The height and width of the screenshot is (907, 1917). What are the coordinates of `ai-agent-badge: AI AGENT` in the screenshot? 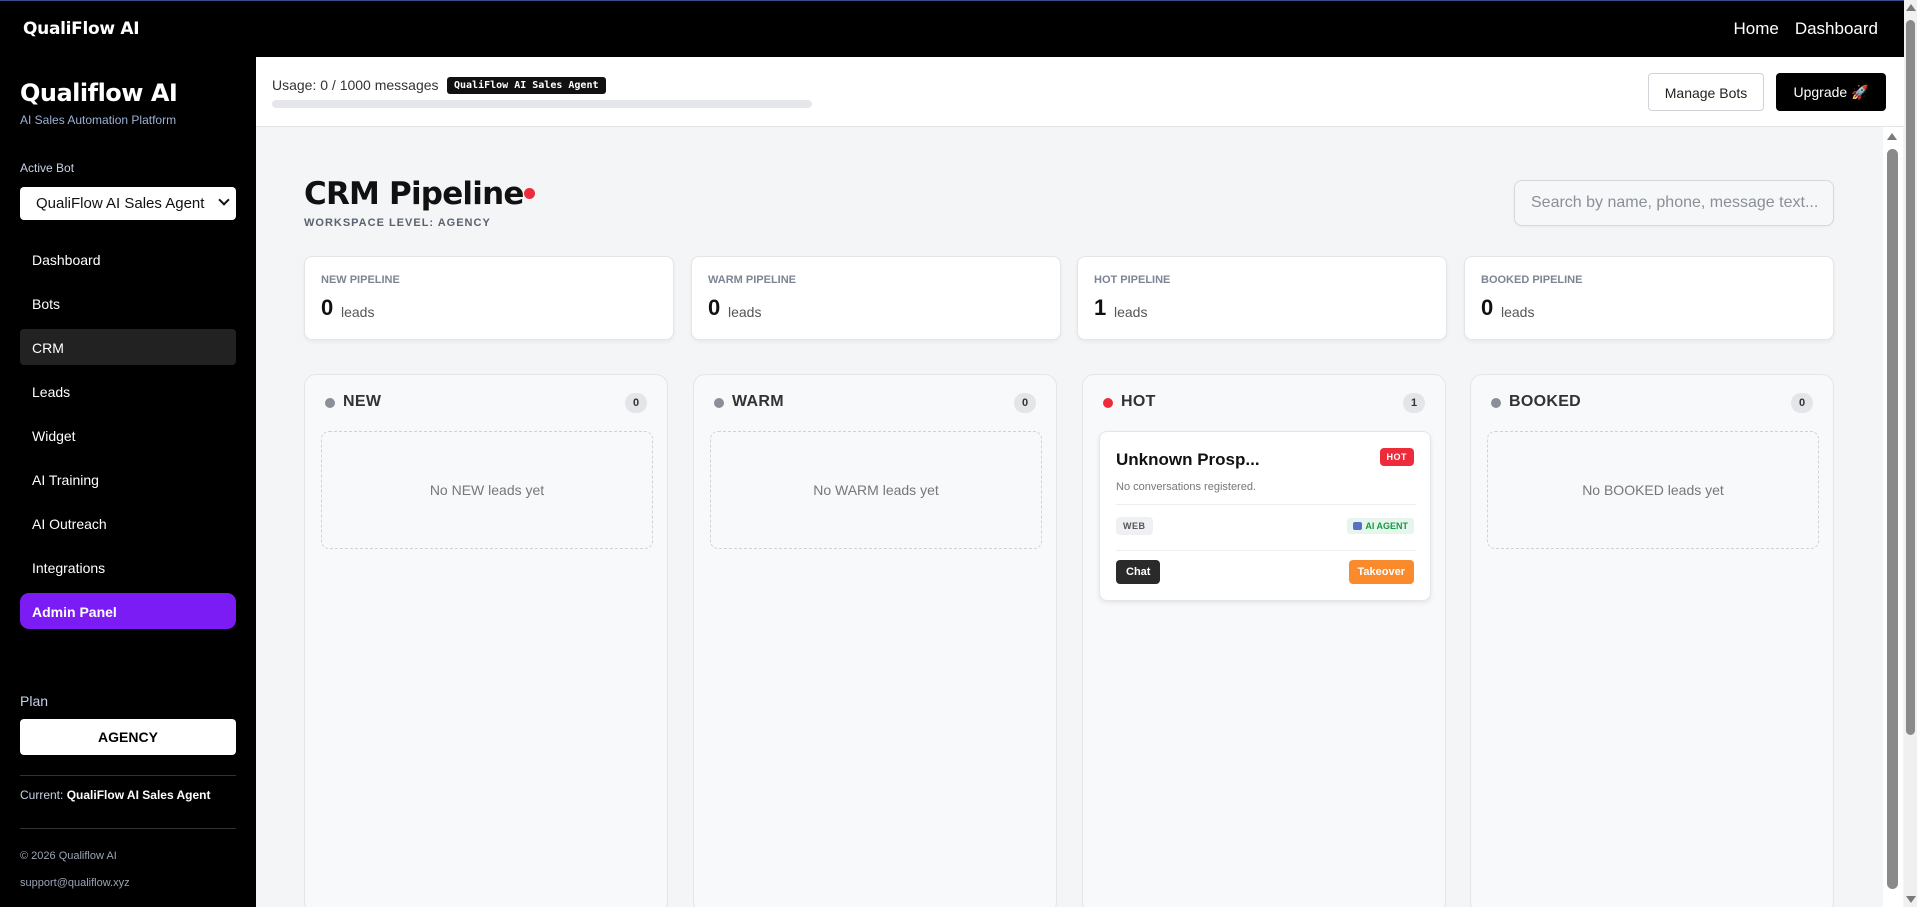 It's located at (1380, 526).